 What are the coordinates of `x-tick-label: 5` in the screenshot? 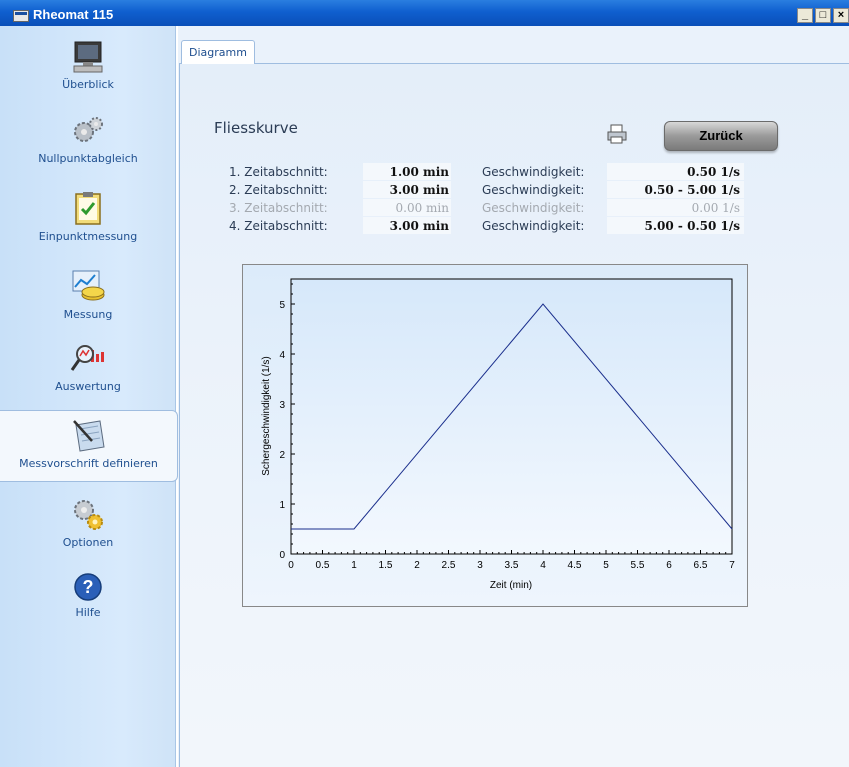 It's located at (606, 565).